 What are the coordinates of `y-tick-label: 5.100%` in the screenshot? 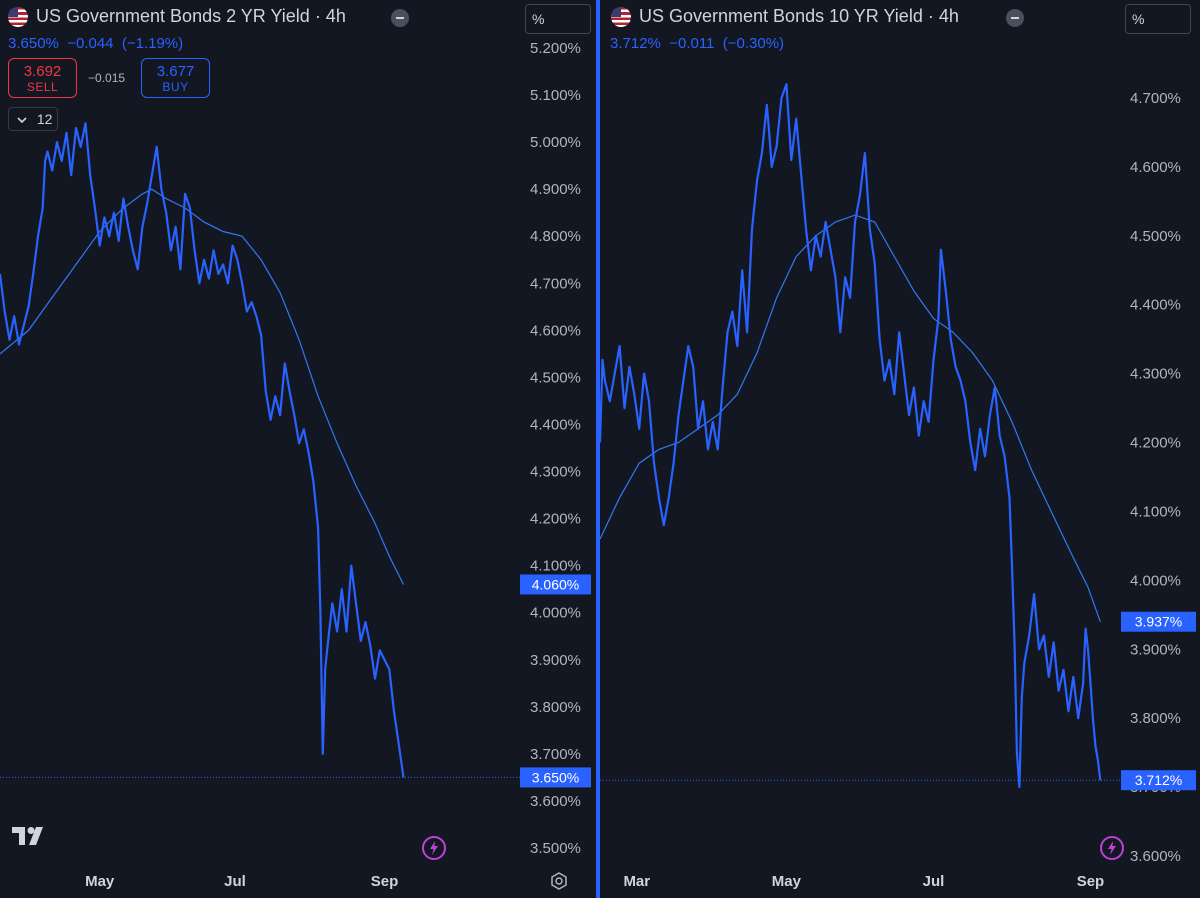 It's located at (555, 95).